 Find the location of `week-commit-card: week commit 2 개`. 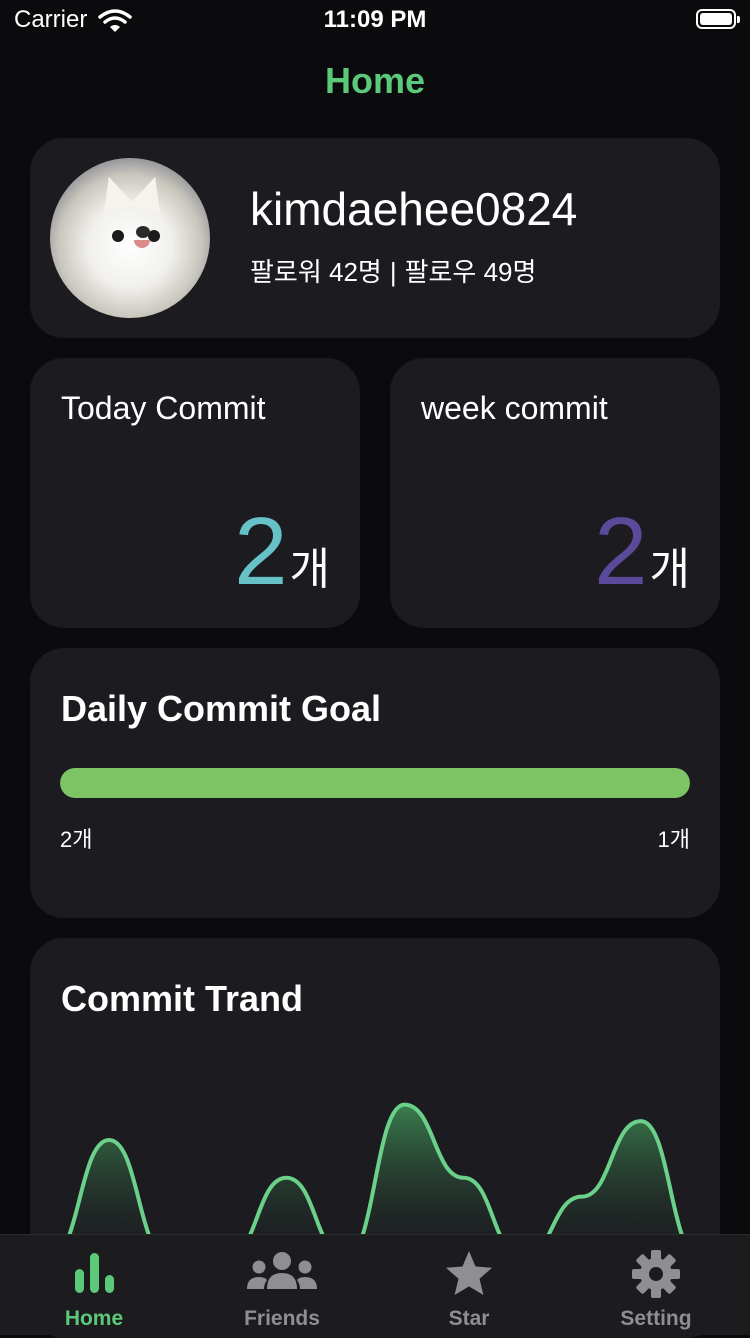

week-commit-card: week commit 2 개 is located at coordinates (555, 493).